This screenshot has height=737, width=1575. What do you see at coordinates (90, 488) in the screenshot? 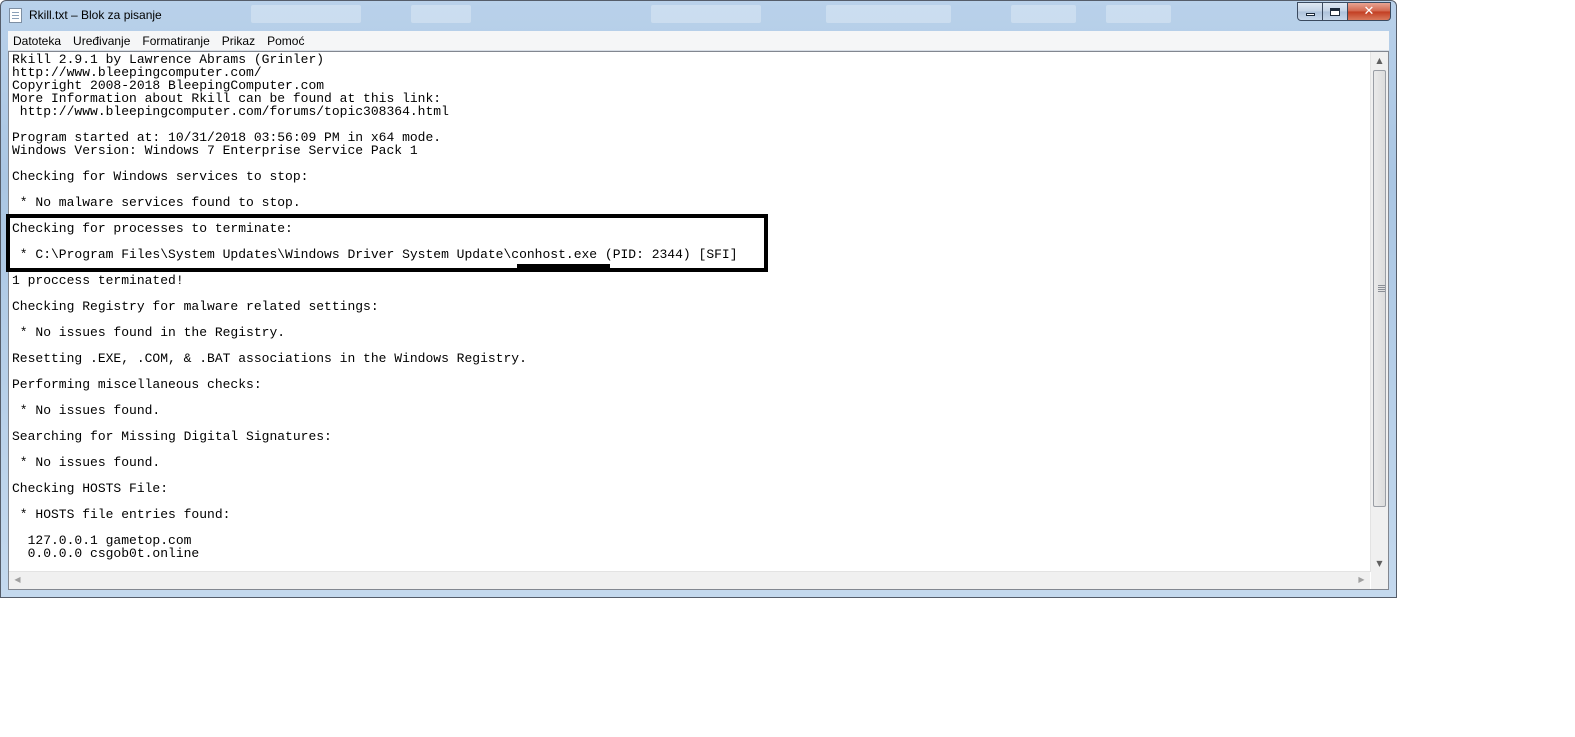
I see `text-line: Checking HOSTS File:` at bounding box center [90, 488].